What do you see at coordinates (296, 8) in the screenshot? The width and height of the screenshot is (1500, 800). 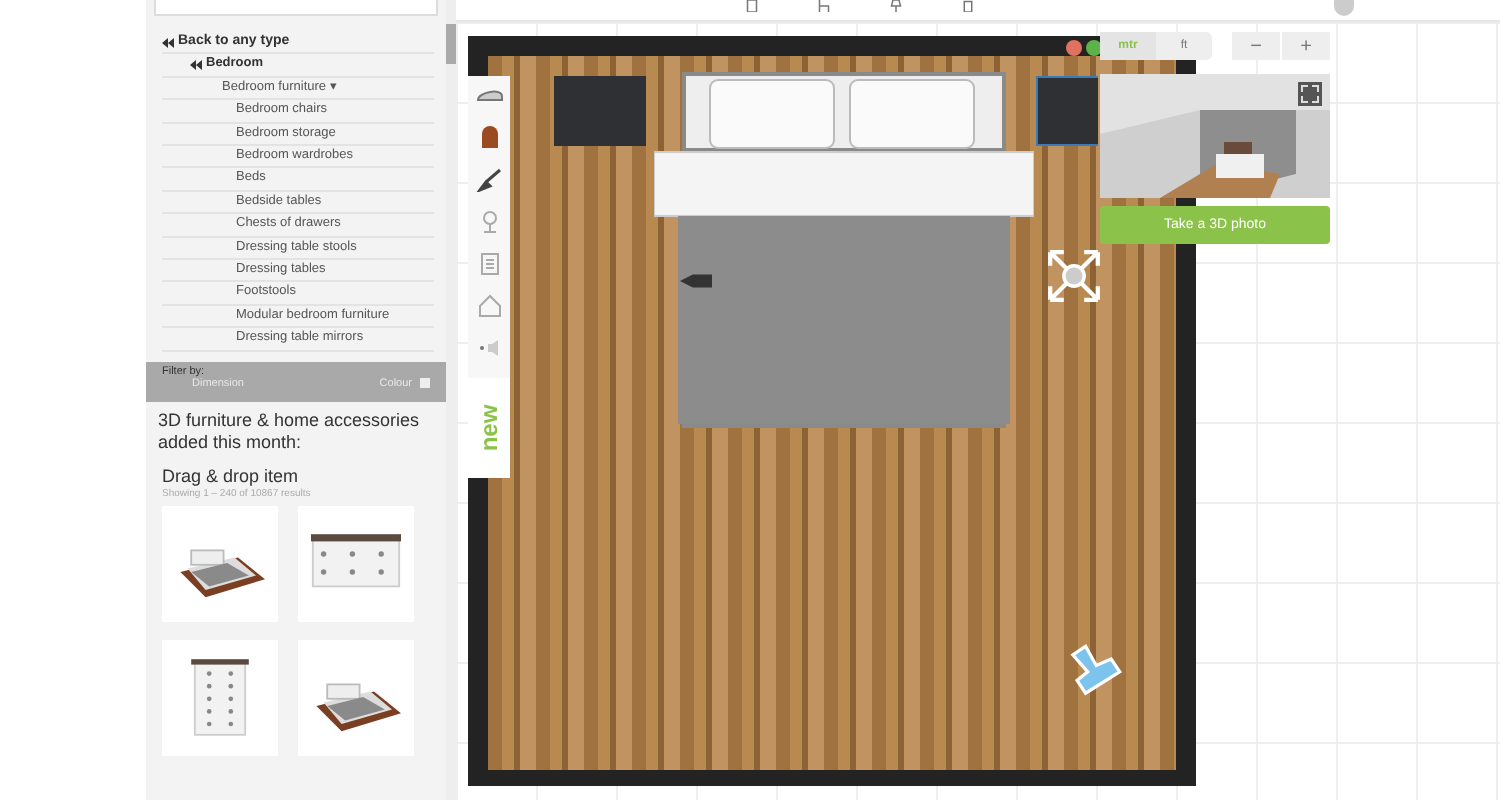 I see `search-field` at bounding box center [296, 8].